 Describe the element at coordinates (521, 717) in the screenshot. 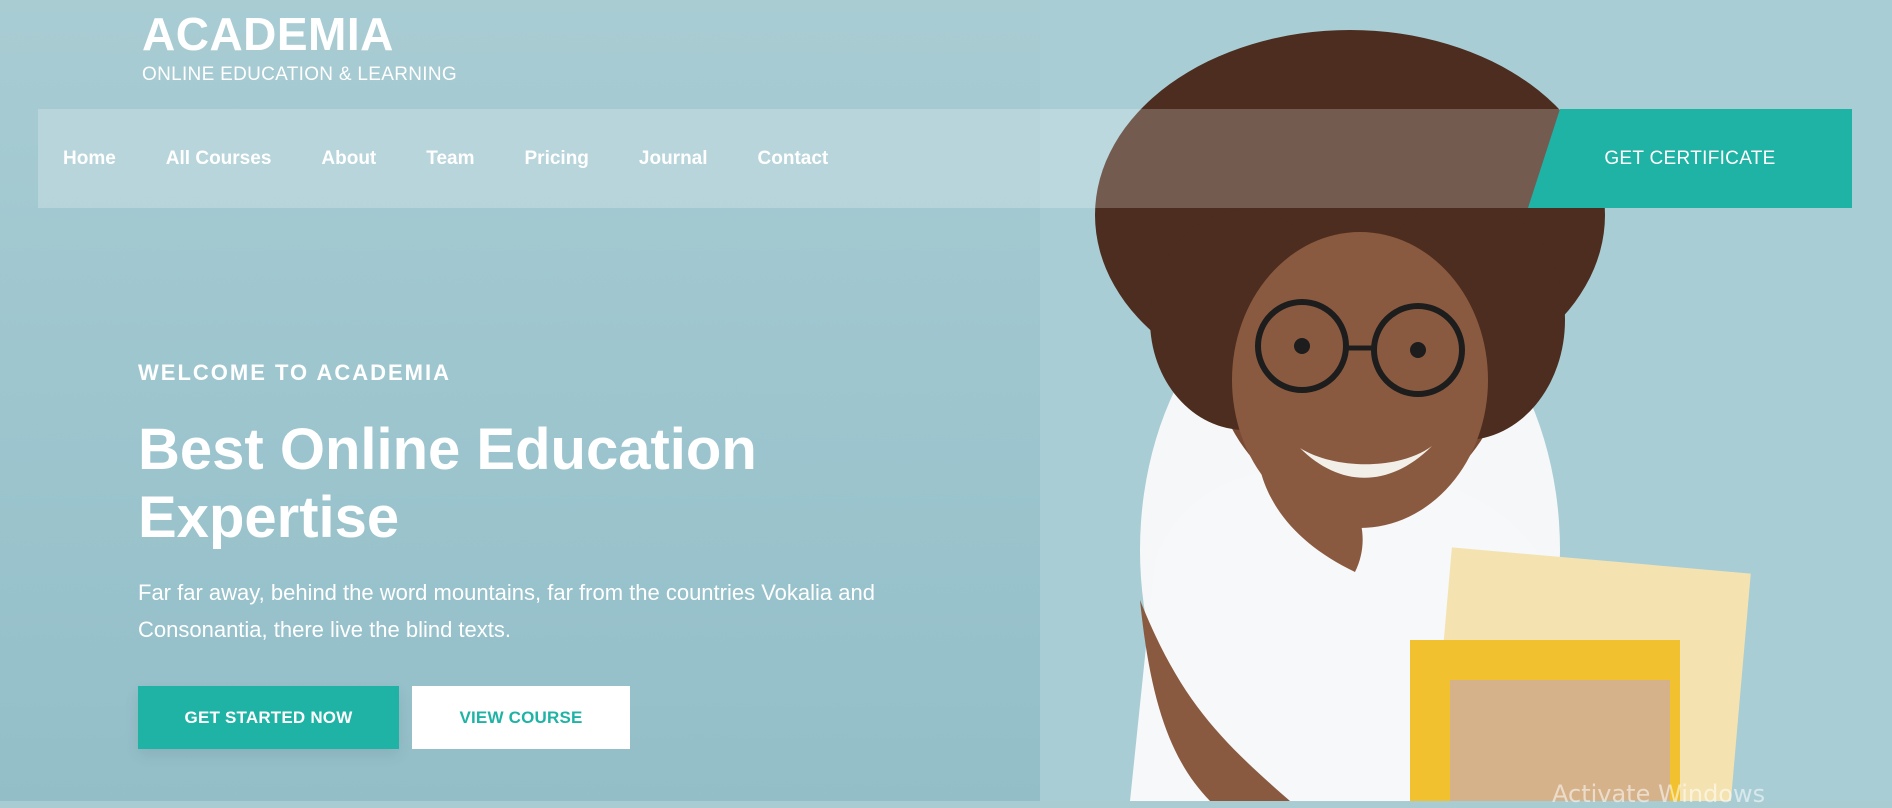

I see `view-course-button: VIEW COURSE` at that location.